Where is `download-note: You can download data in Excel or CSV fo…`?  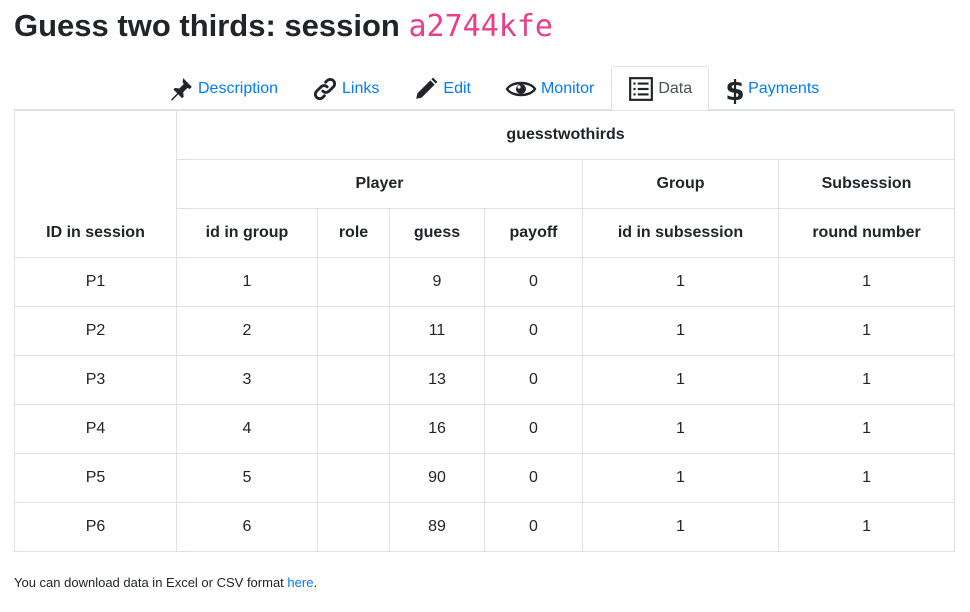
download-note: You can download data in Excel or CSV fo… is located at coordinates (165, 582).